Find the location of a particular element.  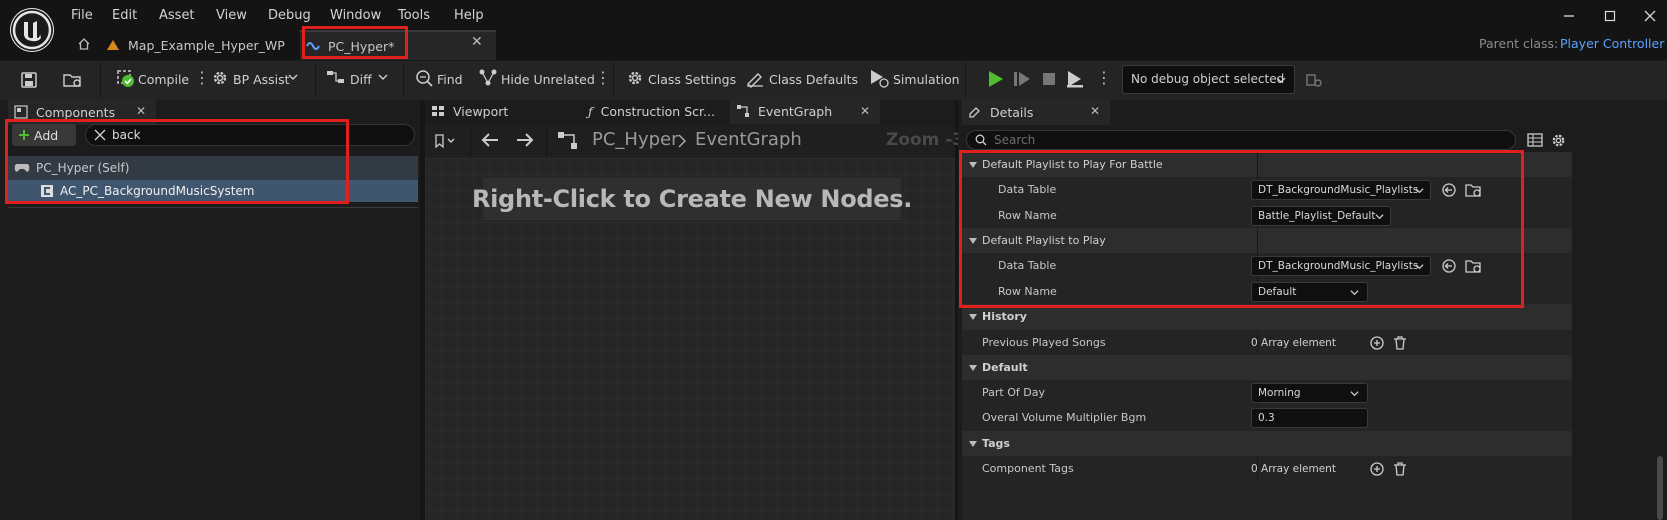

menu-window: Window is located at coordinates (355, 15).